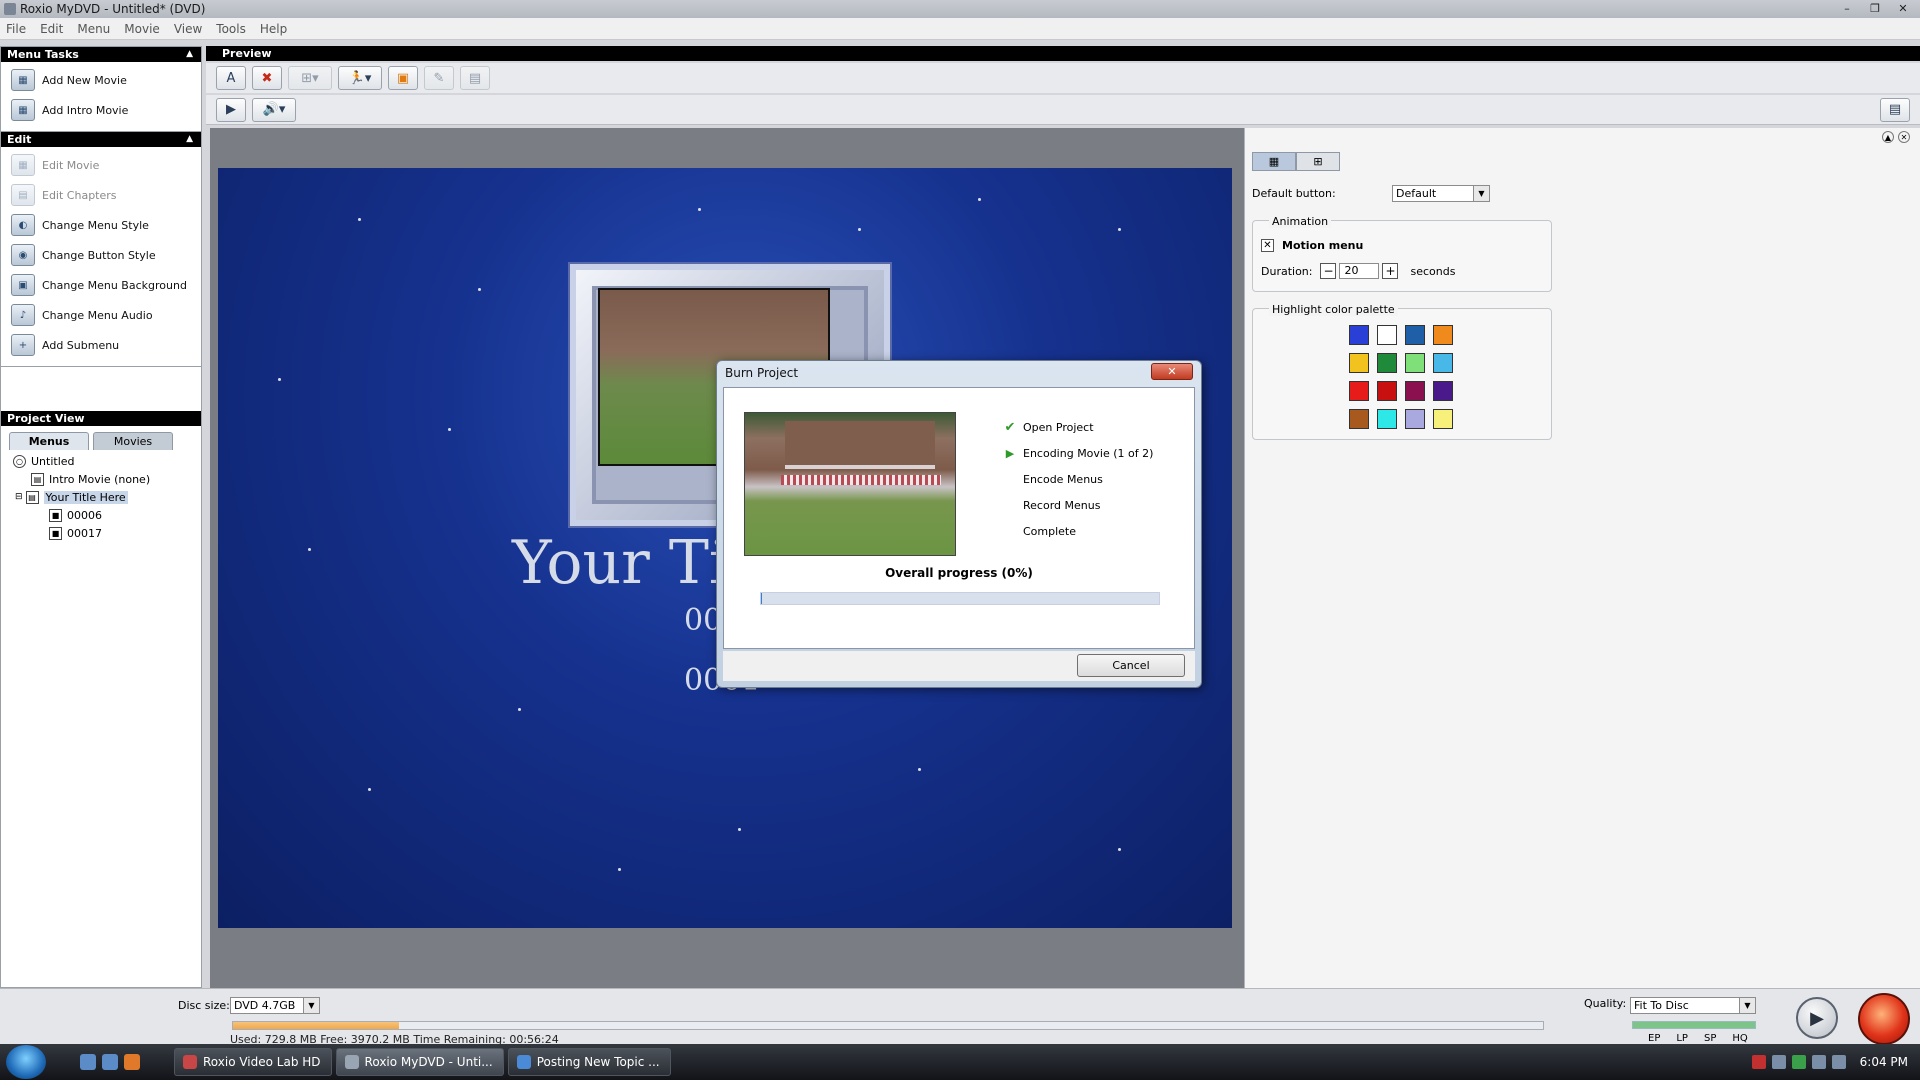 The height and width of the screenshot is (1080, 1920). Describe the element at coordinates (101, 139) in the screenshot. I see `edit-header: Edit ▲` at that location.